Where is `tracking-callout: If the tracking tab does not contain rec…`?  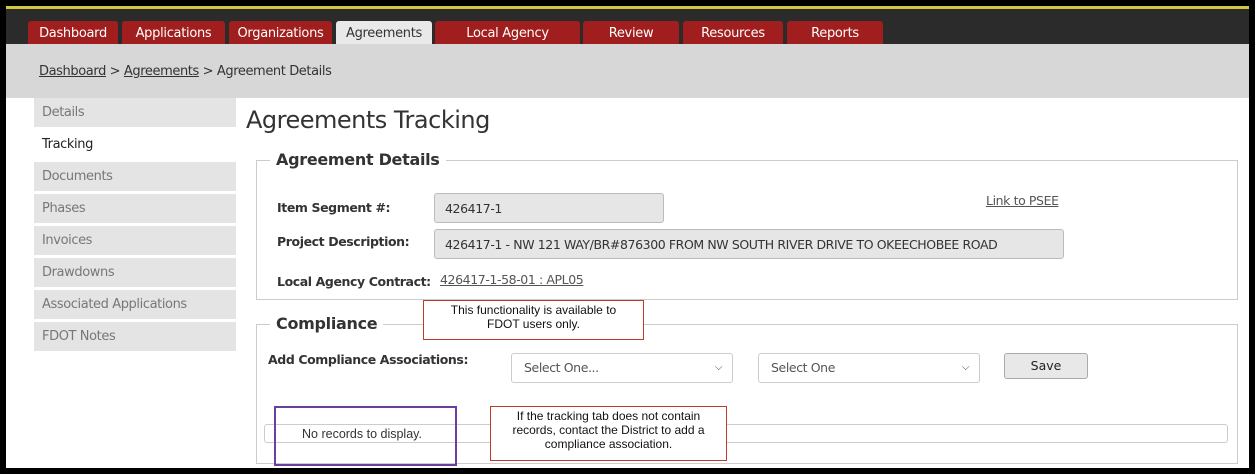 tracking-callout: If the tracking tab does not contain rec… is located at coordinates (608, 433).